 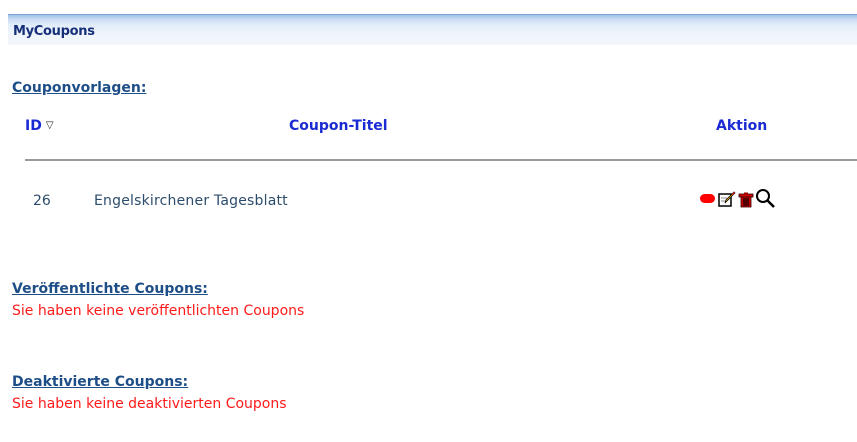 I want to click on magnifier-icon, so click(x=766, y=198).